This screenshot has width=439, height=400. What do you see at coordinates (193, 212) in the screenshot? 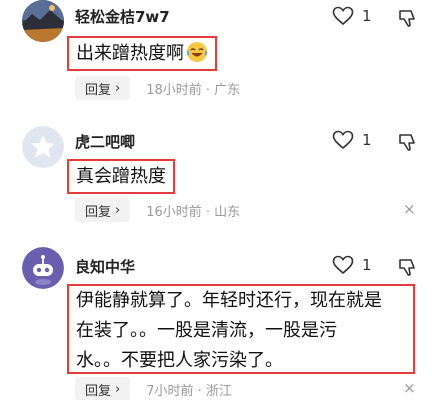
I see `time-location: 16小时前 · 山东` at bounding box center [193, 212].